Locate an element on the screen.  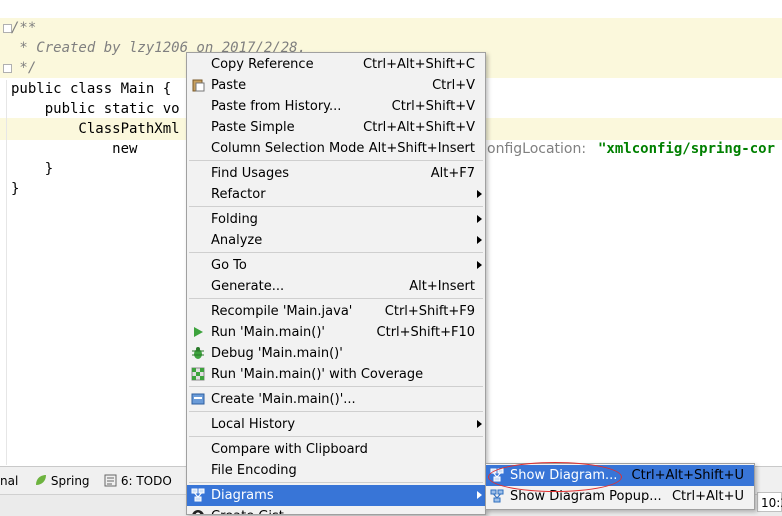
menu-item-paste-simple: Paste Simple Ctrl+Alt+Shift+V is located at coordinates (336, 127).